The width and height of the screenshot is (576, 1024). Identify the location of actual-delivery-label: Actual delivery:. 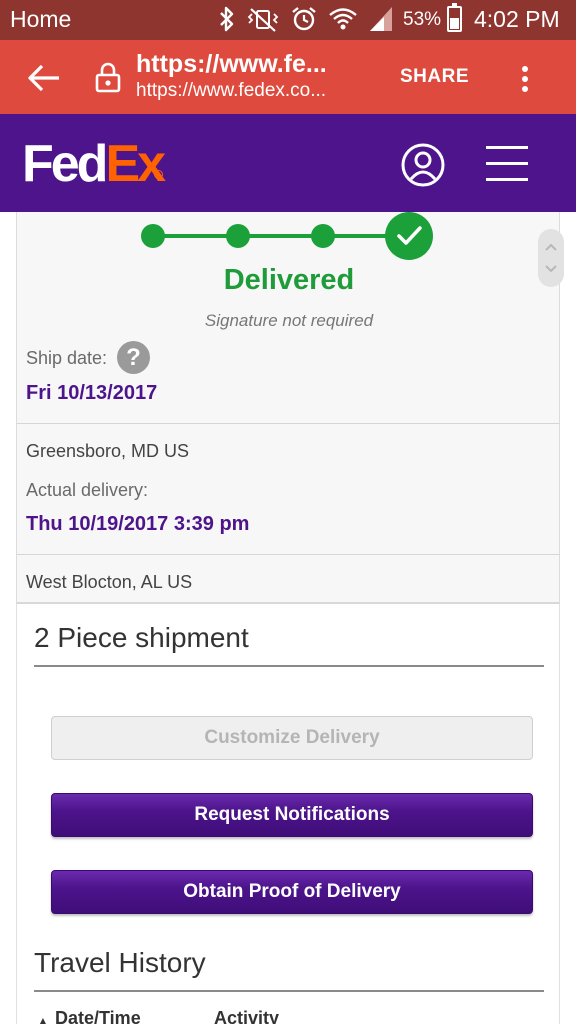
(87, 490).